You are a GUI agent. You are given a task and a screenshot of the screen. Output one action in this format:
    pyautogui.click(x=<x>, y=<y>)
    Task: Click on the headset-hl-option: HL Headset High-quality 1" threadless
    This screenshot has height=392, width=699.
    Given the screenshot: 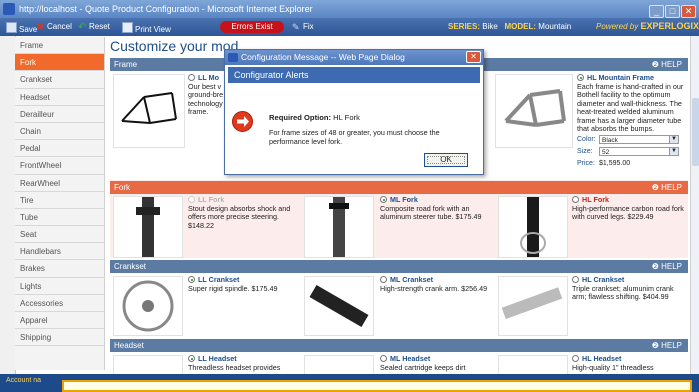 What is the action you would take?
    pyautogui.click(x=629, y=363)
    